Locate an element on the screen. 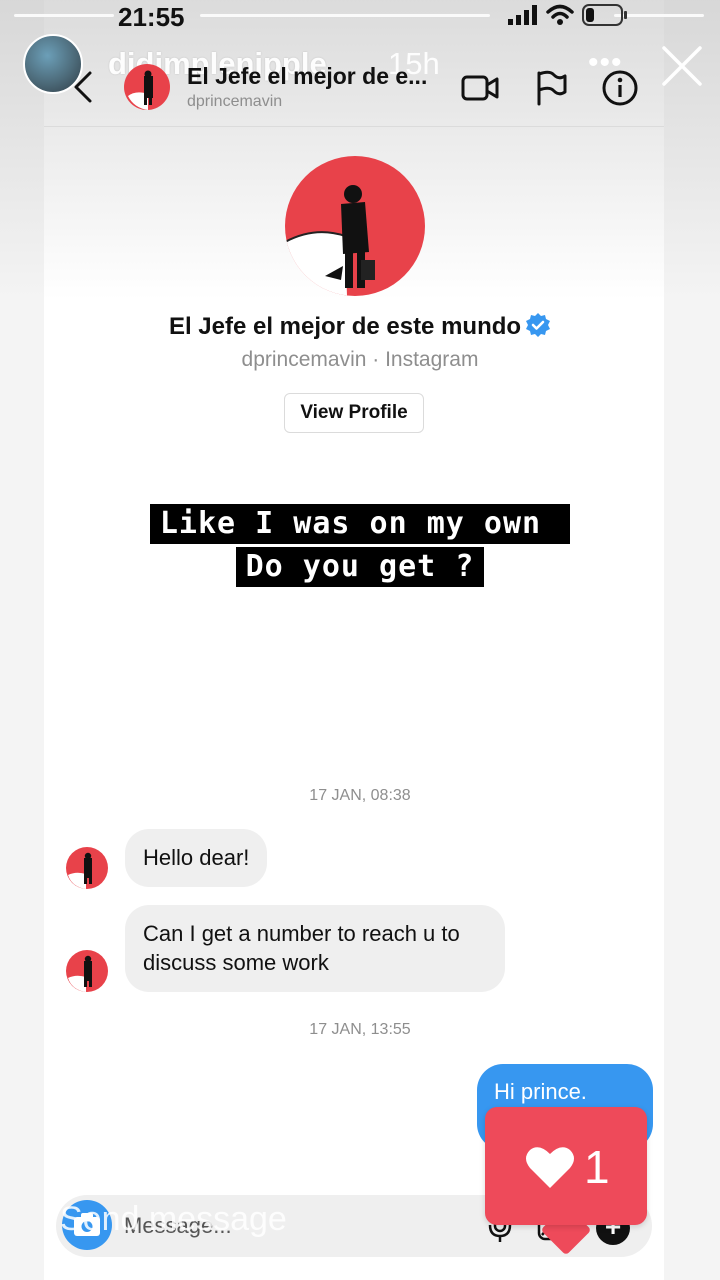  message-bubble-incoming: Hello dear! is located at coordinates (196, 858).